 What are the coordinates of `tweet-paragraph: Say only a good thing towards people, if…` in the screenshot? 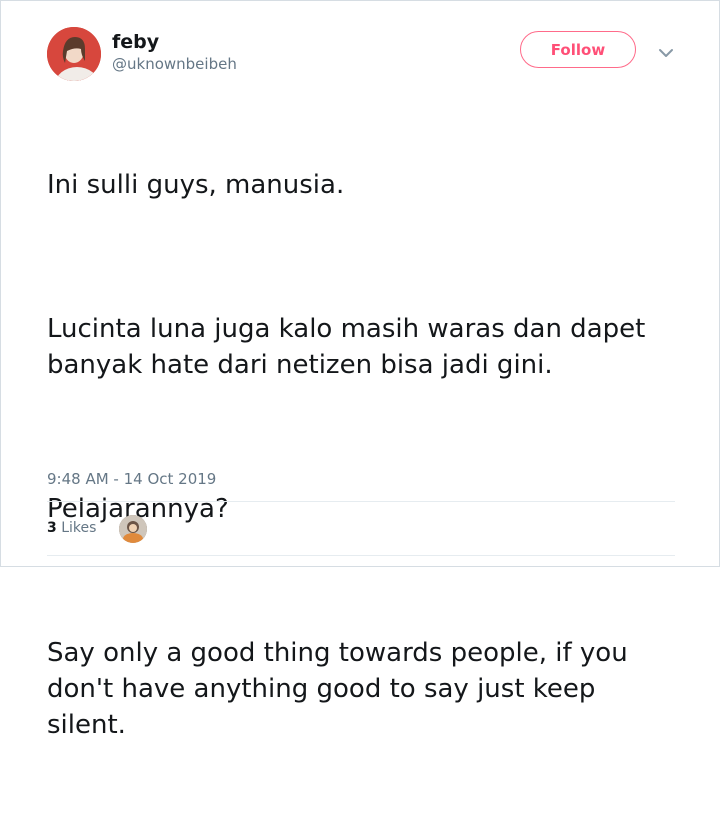 It's located at (337, 689).